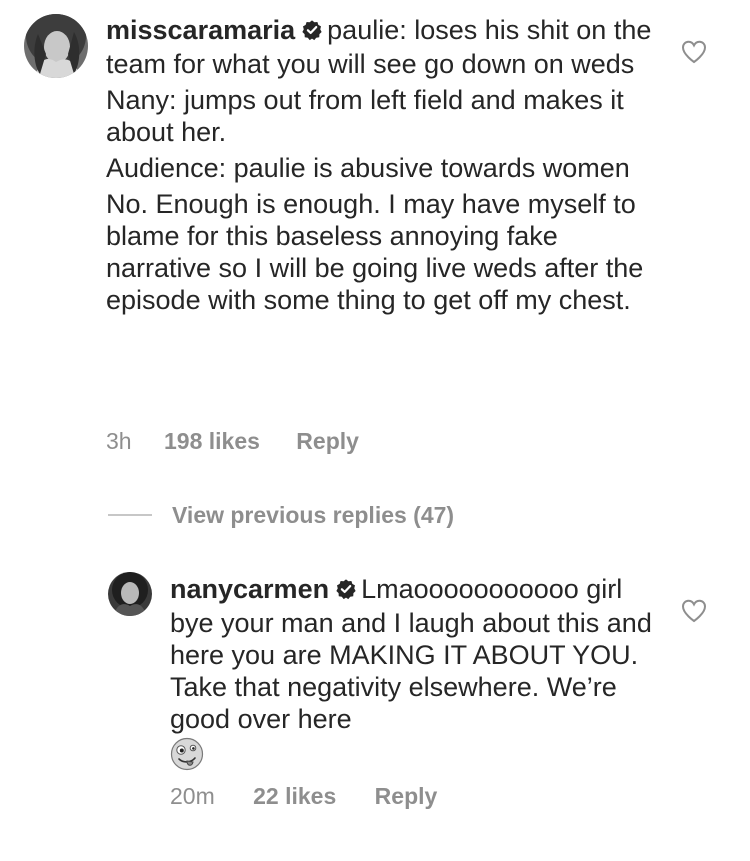 Image resolution: width=750 pixels, height=861 pixels. I want to click on crazy-face-emoji-icon, so click(187, 754).